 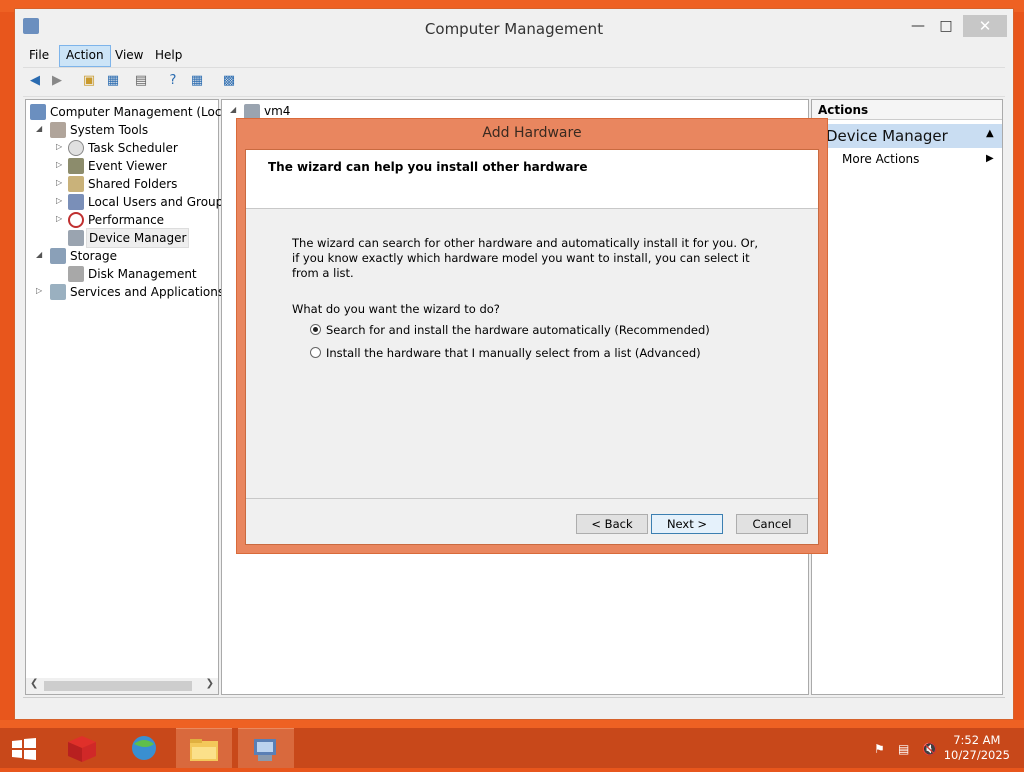 I want to click on actions-pane: Actions Device Manager ▲ More Actions ▶, so click(x=907, y=397).